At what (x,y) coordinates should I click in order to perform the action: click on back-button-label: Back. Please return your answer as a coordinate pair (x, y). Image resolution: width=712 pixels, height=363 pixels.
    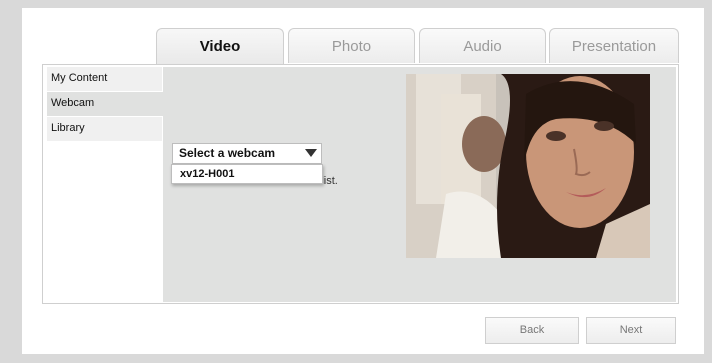
    Looking at the image, I should click on (532, 330).